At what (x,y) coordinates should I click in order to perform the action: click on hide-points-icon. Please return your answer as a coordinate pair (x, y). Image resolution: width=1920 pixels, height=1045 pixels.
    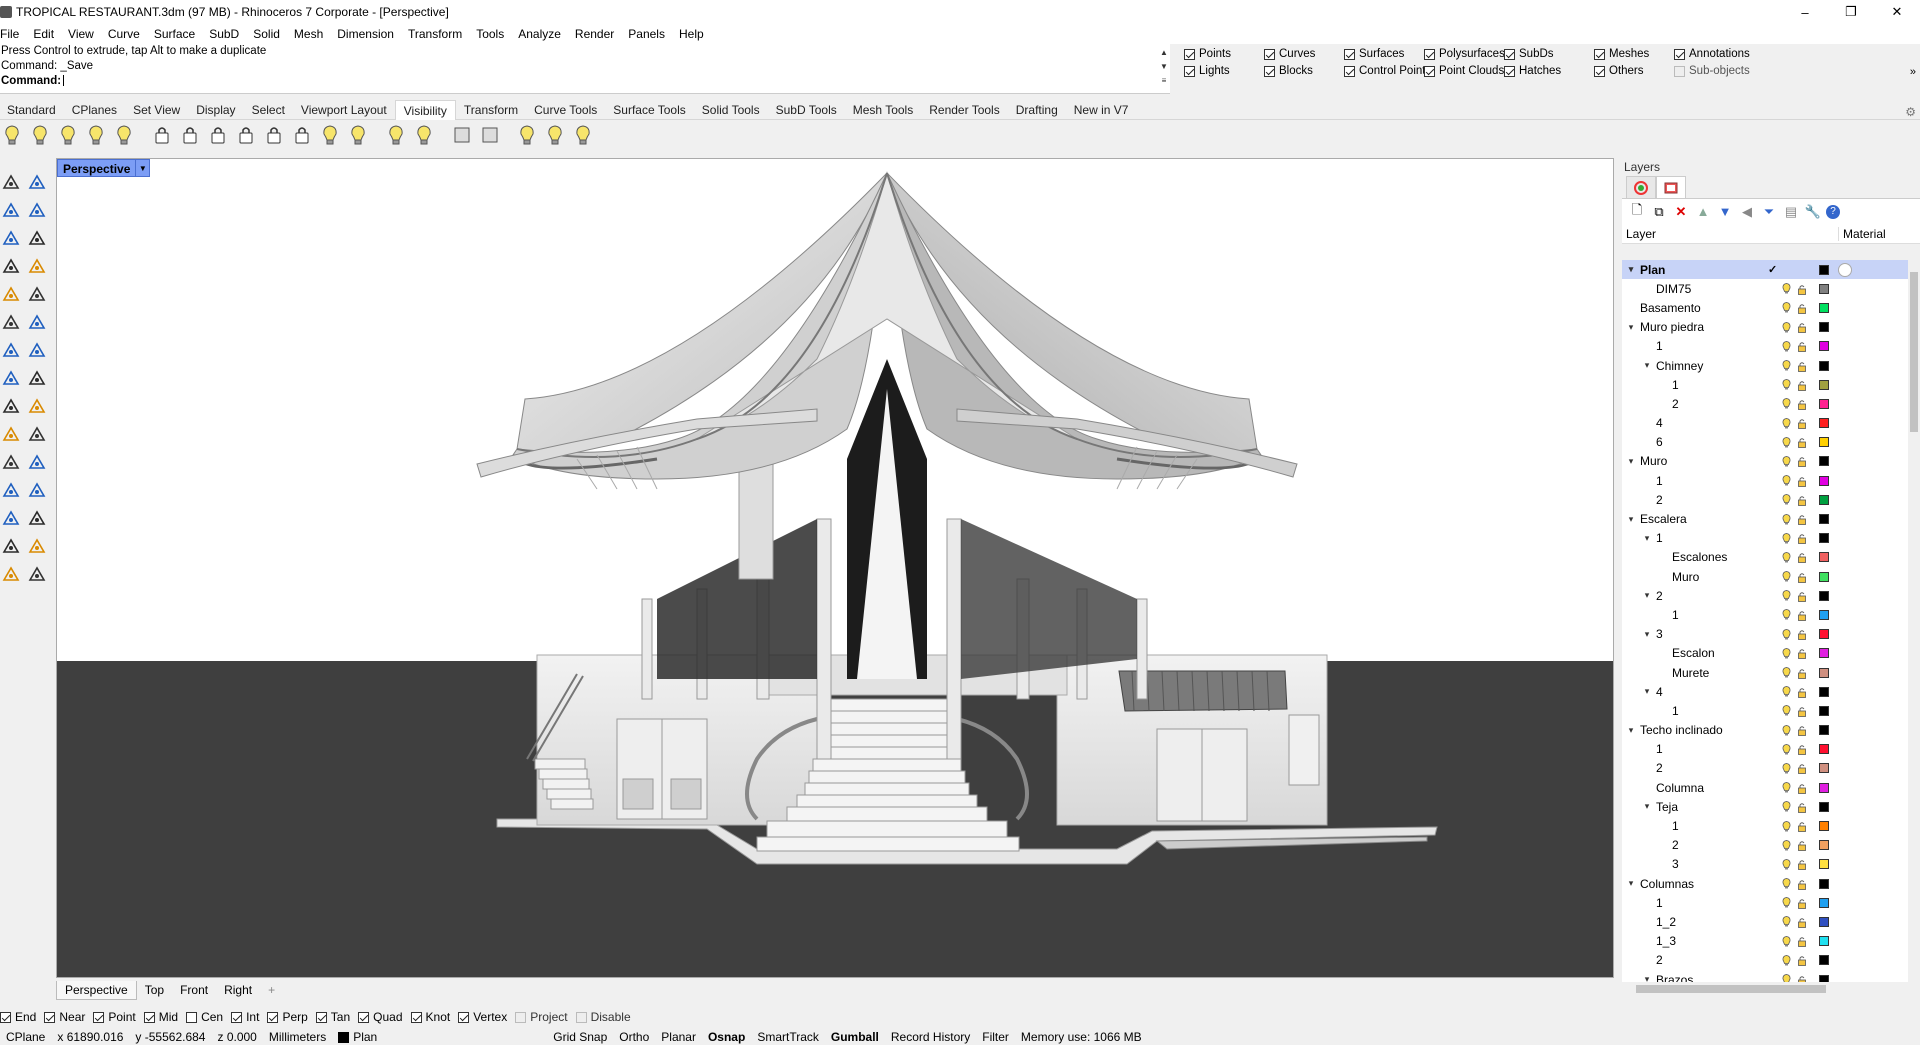
    Looking at the image, I should click on (329, 135).